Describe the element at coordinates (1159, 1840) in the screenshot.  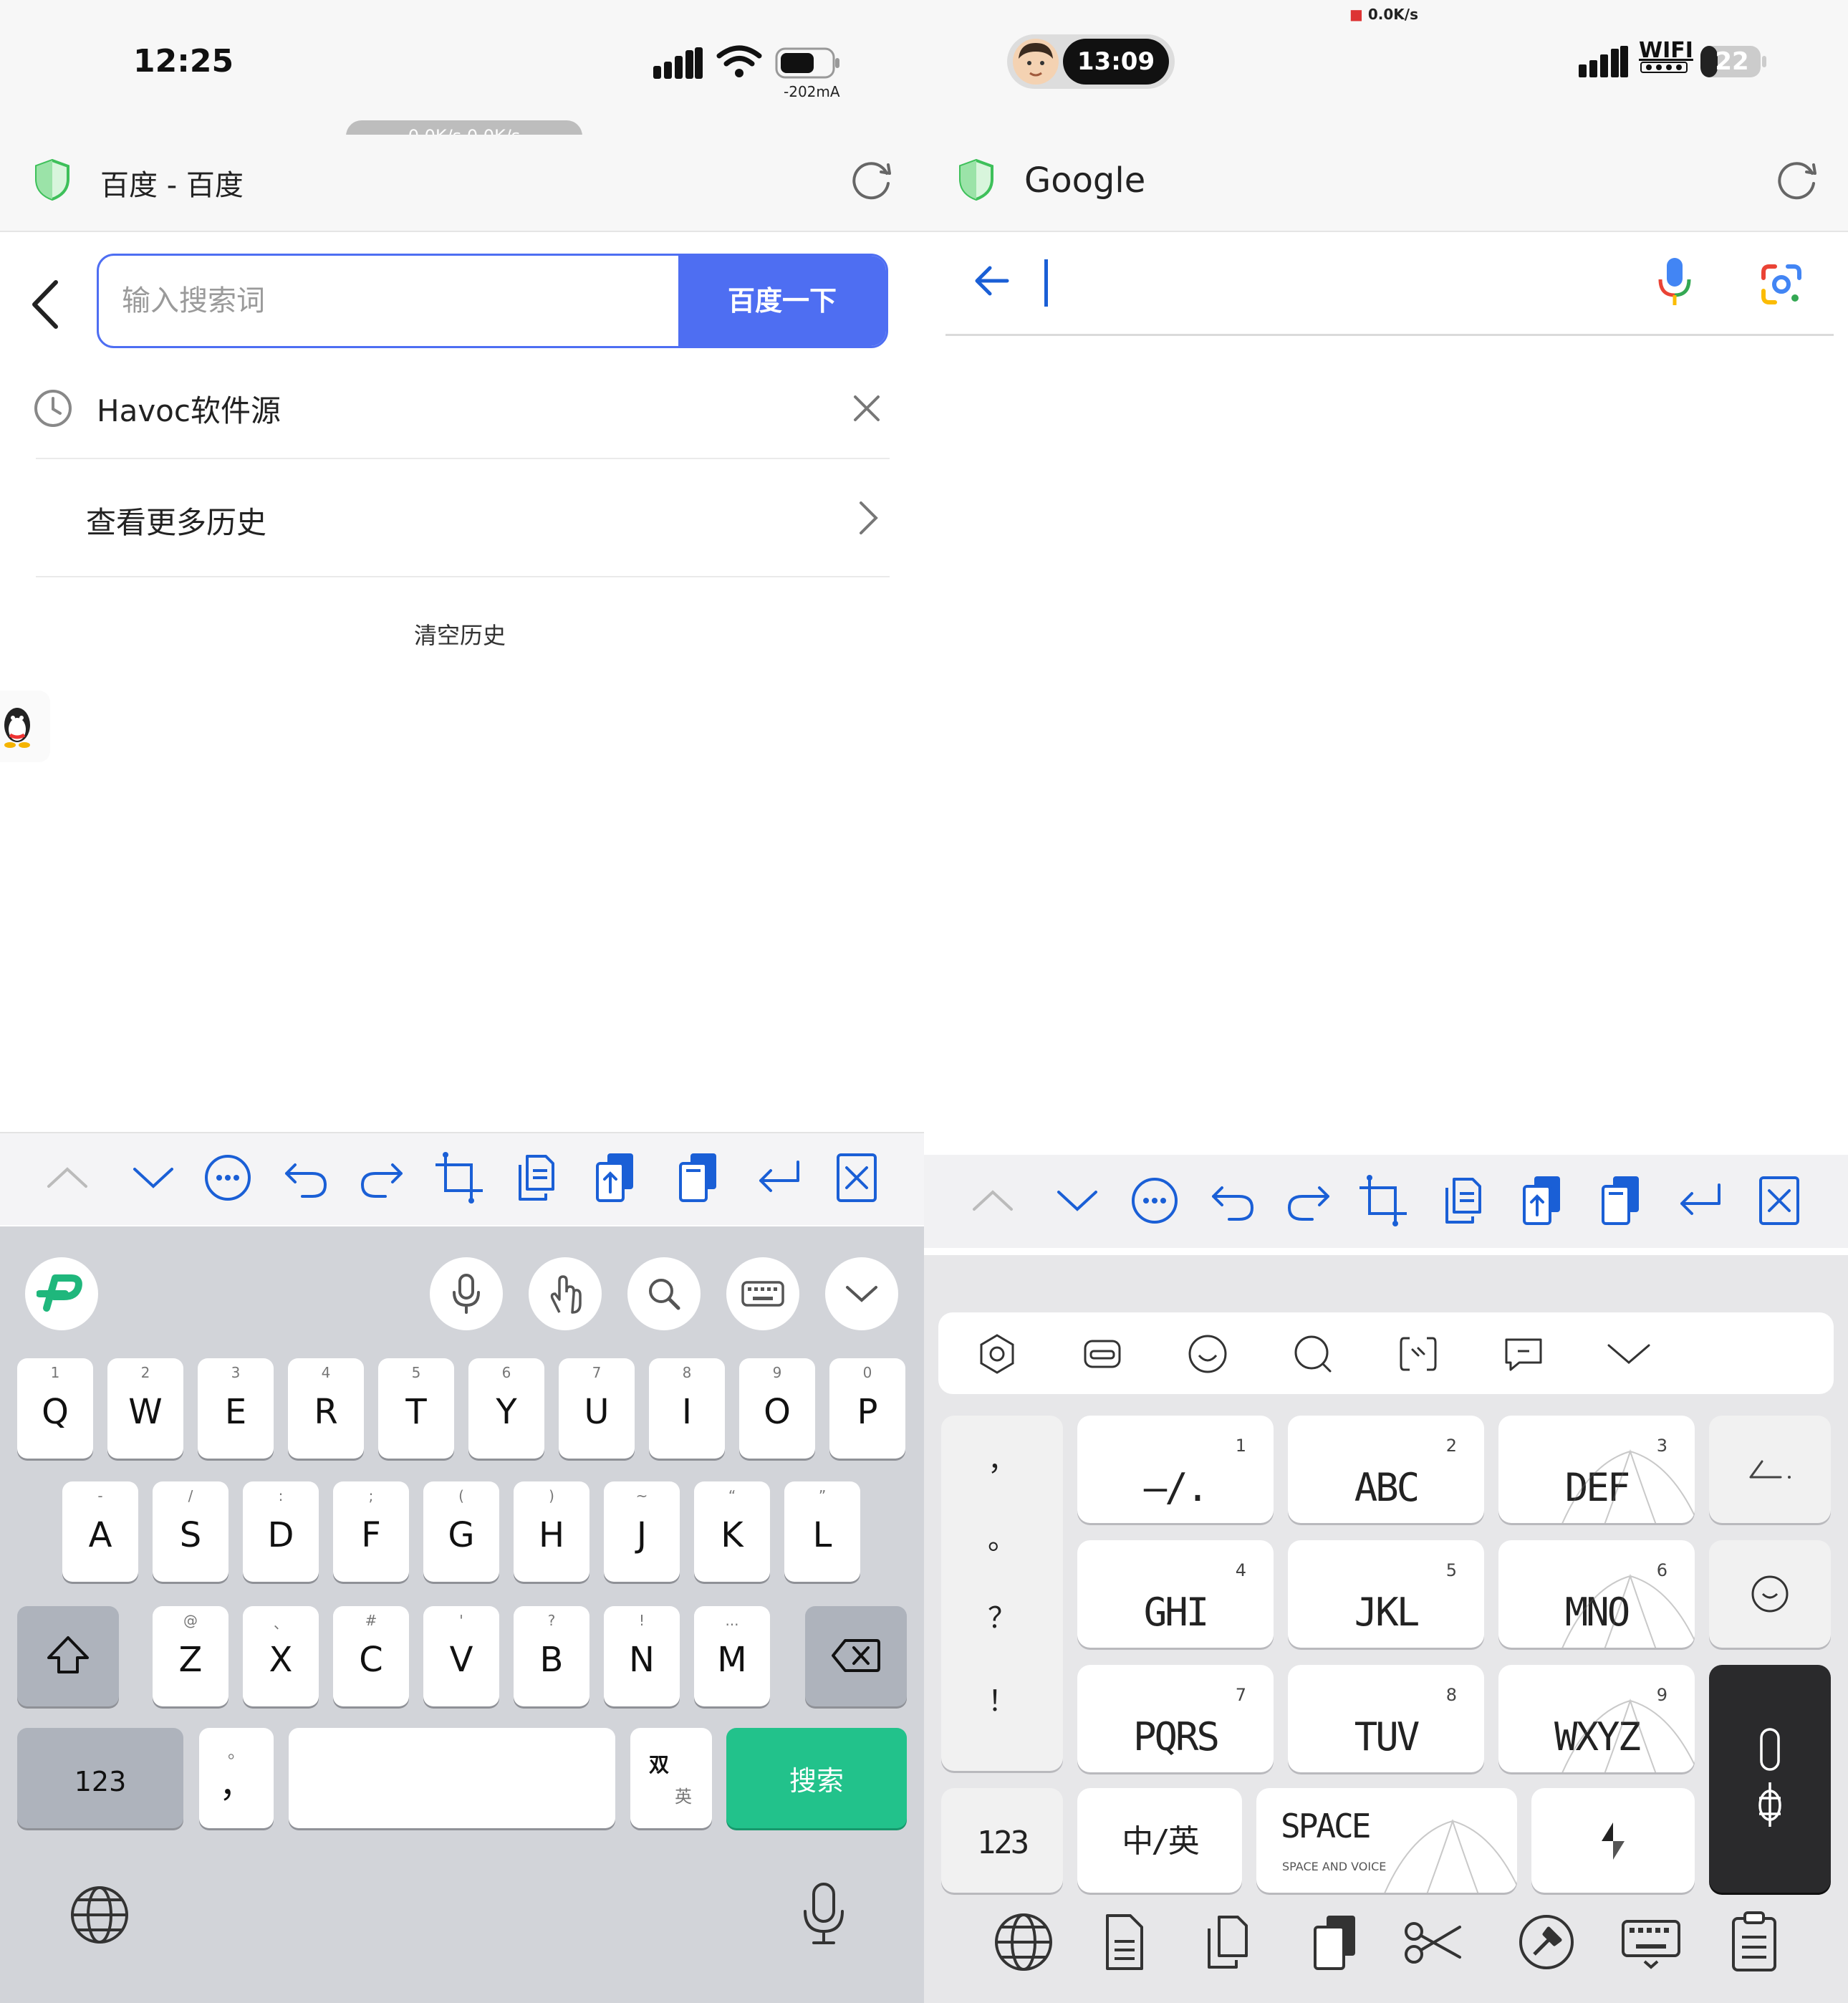
I see `language-key: 中/英` at that location.